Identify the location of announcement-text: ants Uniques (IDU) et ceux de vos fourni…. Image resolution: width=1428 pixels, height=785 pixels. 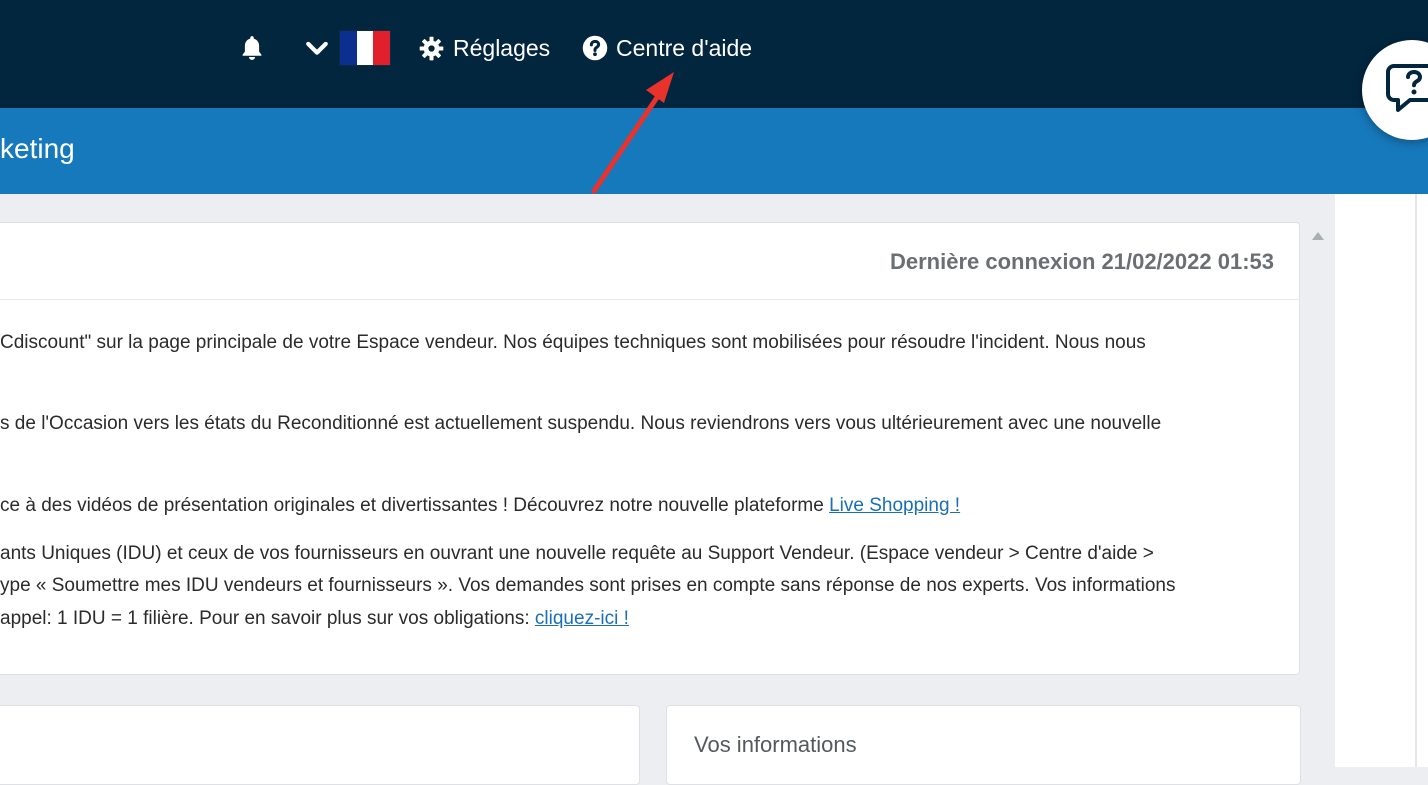
(577, 553).